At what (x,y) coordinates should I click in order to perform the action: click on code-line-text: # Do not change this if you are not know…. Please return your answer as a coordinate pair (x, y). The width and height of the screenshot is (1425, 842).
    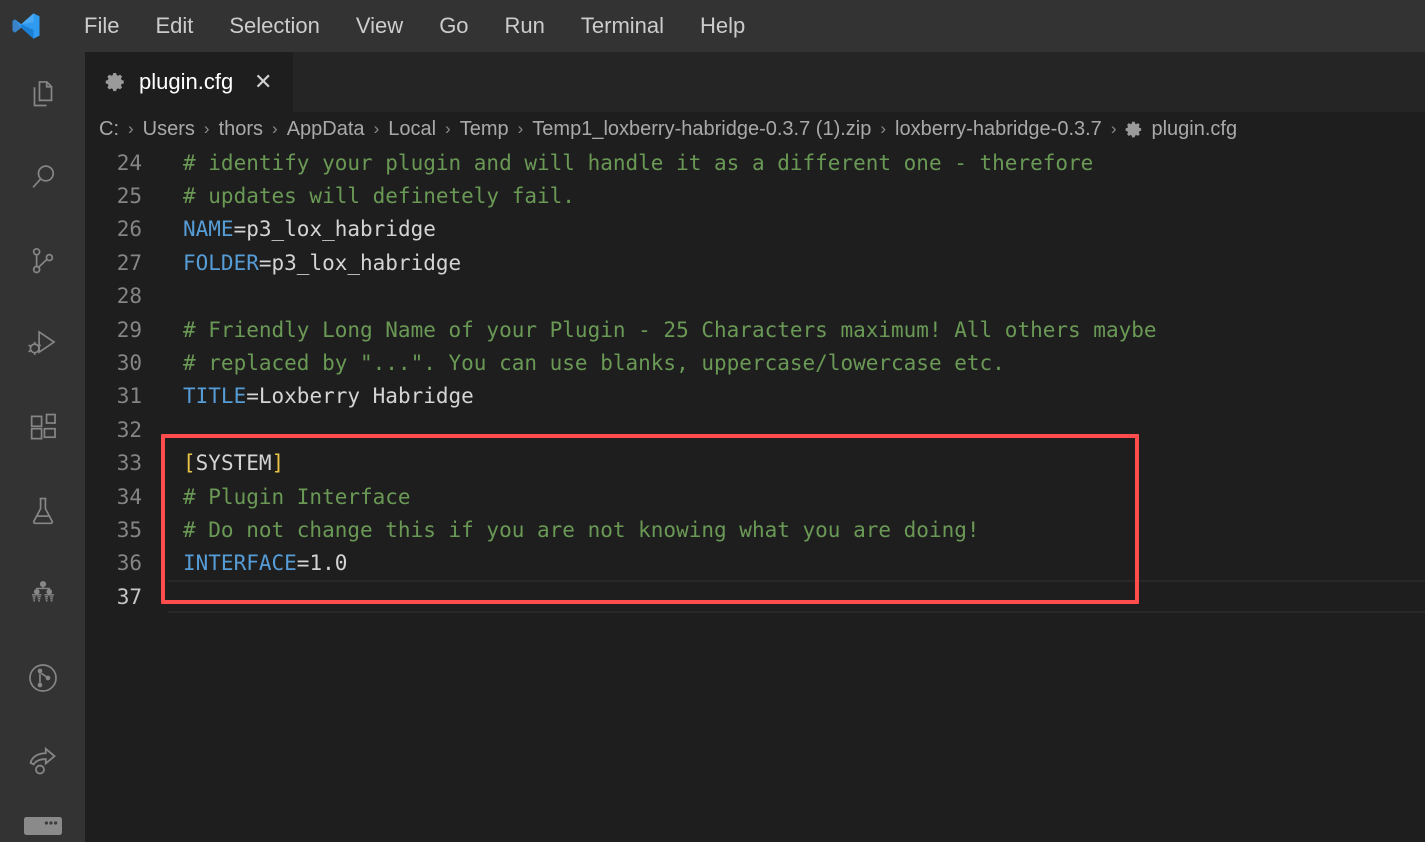
    Looking at the image, I should click on (567, 530).